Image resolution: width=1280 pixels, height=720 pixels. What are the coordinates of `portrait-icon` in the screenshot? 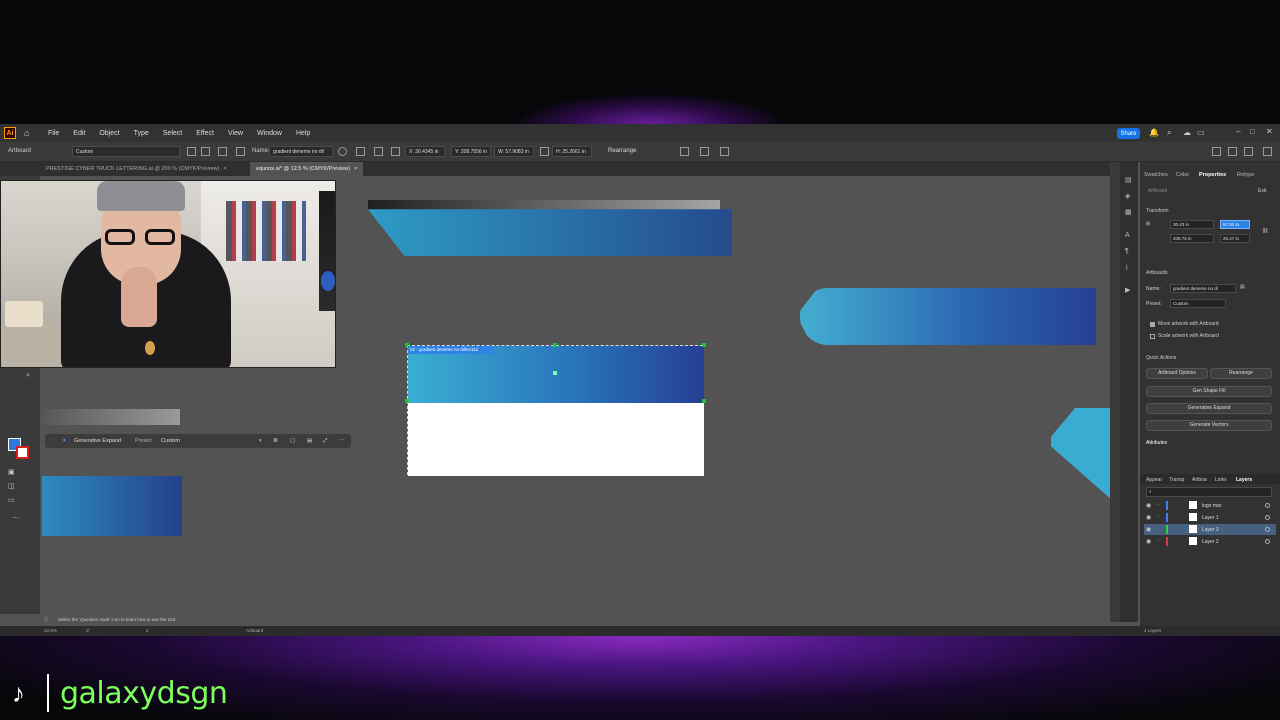 It's located at (191, 151).